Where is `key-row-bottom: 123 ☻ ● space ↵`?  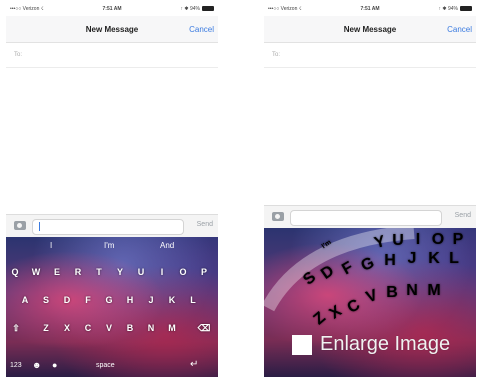
key-row-bottom: 123 ☻ ● space ↵ is located at coordinates (112, 366).